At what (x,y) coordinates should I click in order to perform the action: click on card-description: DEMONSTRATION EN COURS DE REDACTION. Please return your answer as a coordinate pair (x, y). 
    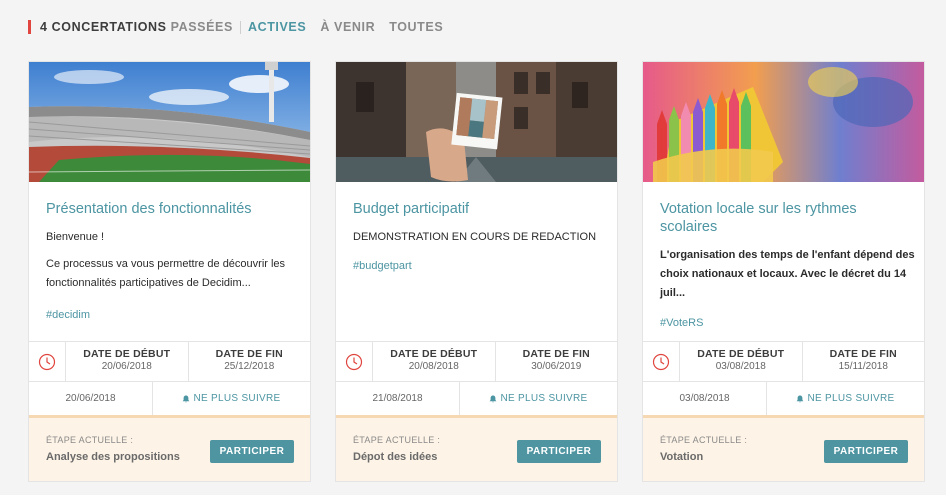
    Looking at the image, I should click on (481, 241).